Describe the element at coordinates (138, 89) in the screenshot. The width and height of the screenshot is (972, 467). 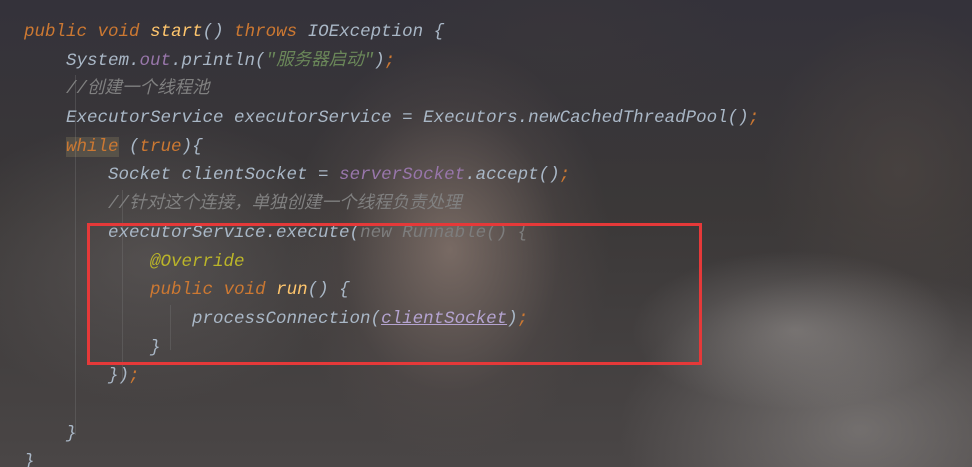
I see `code-token: //创建一个线程池` at that location.